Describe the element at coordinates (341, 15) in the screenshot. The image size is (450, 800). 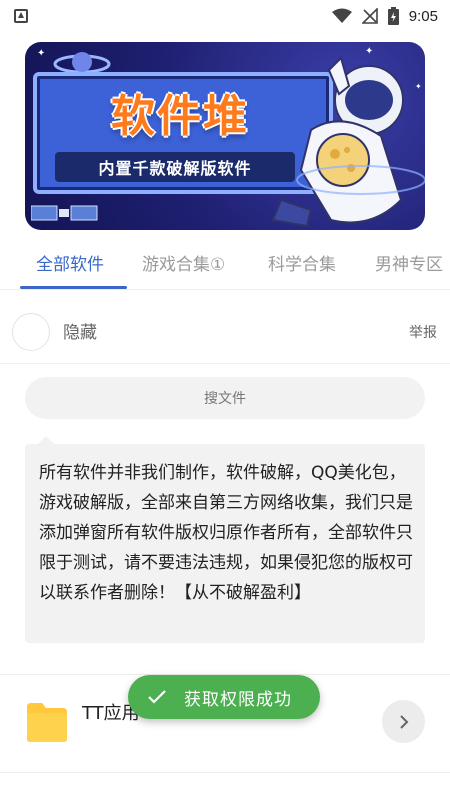
I see `wifi-icon` at that location.